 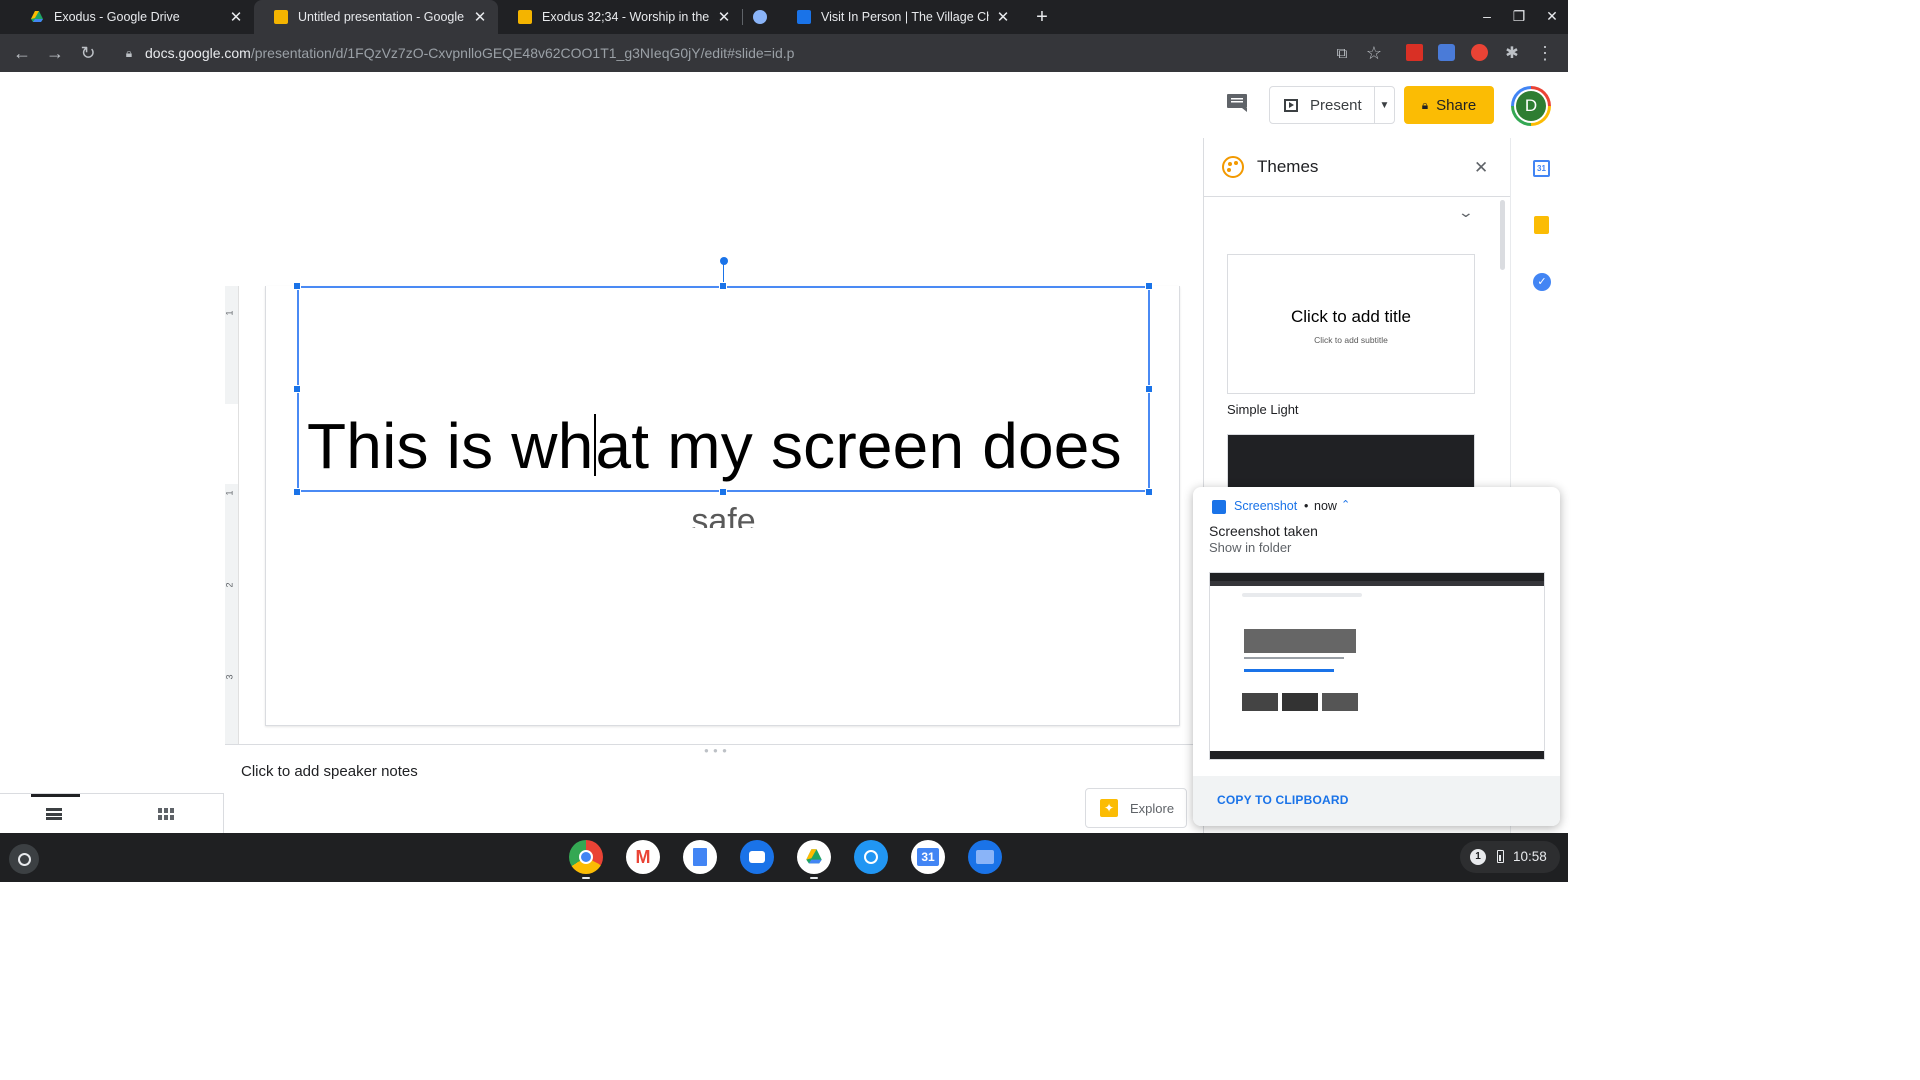 I want to click on title-text: This is what my screen does, so click(x=714, y=446).